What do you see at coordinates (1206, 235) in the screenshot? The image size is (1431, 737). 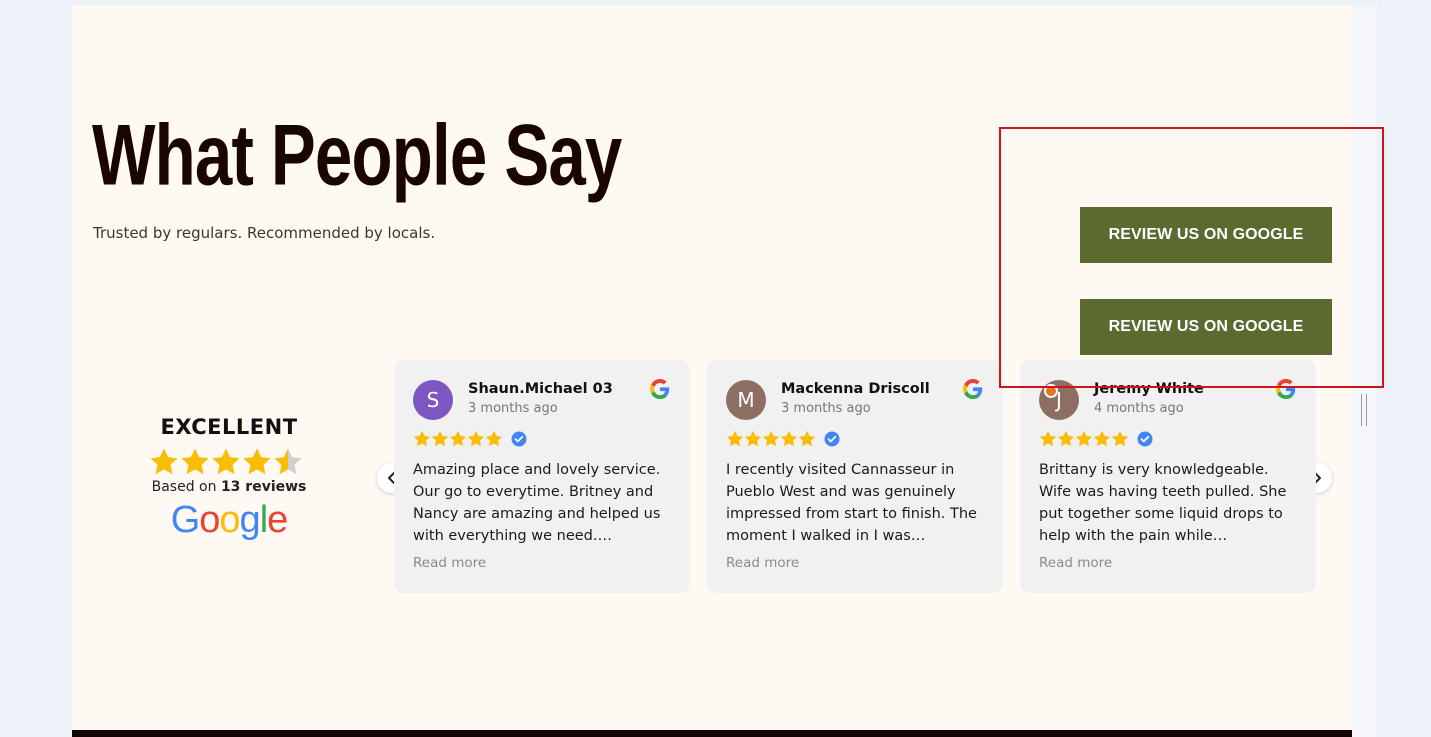 I see `review-us-on-google-button: REVIEW US ON GOOGLE` at bounding box center [1206, 235].